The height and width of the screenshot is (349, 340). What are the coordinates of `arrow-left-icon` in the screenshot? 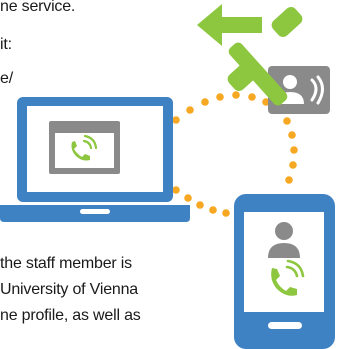 It's located at (229, 25).